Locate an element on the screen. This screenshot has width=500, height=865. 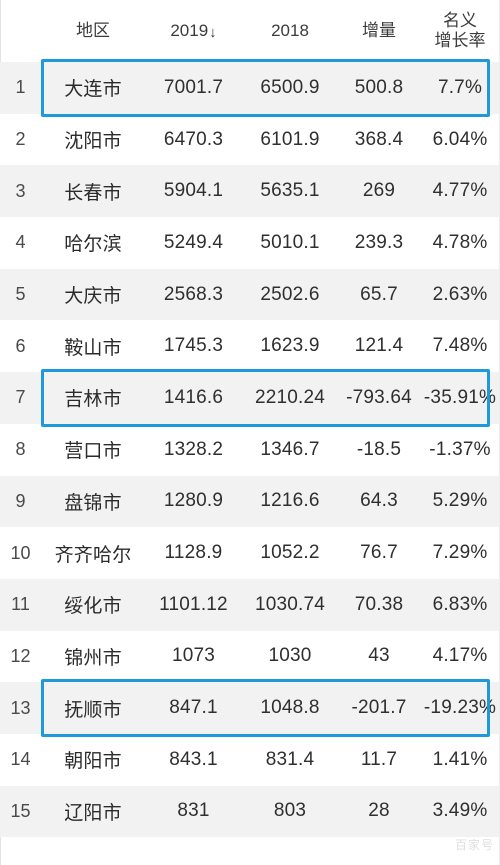
cell-2019: 1128.9 is located at coordinates (193, 553).